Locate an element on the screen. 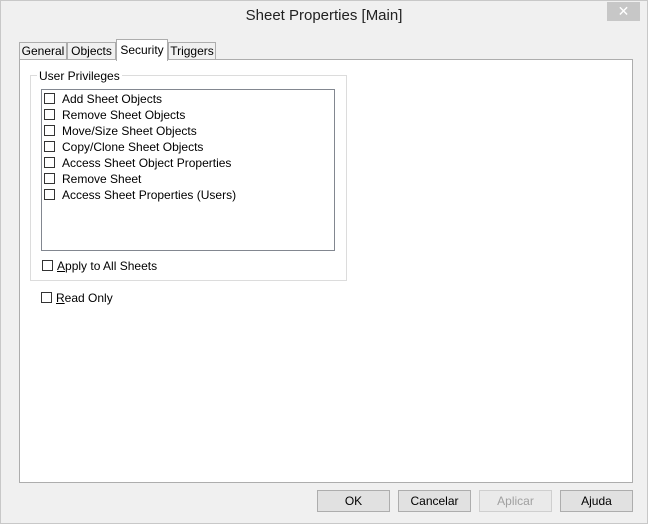 The width and height of the screenshot is (648, 524). privilege-label: Access Sheet Properties (Users) is located at coordinates (149, 195).